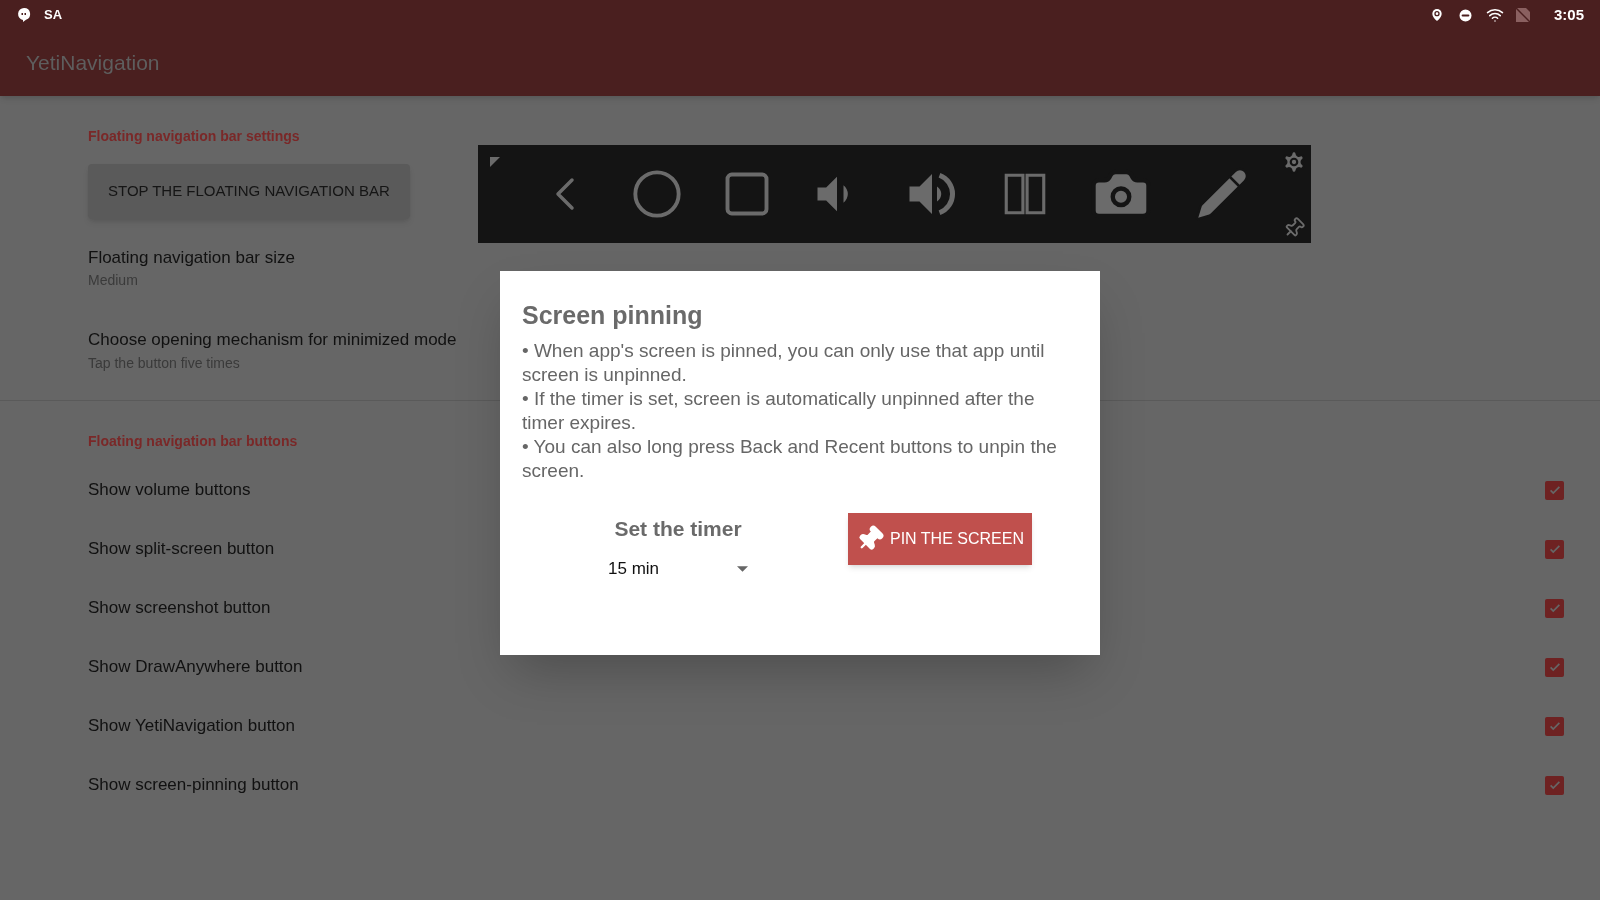 Image resolution: width=1600 pixels, height=900 pixels. Describe the element at coordinates (181, 549) in the screenshot. I see `setting-title: Show split-screen button` at that location.